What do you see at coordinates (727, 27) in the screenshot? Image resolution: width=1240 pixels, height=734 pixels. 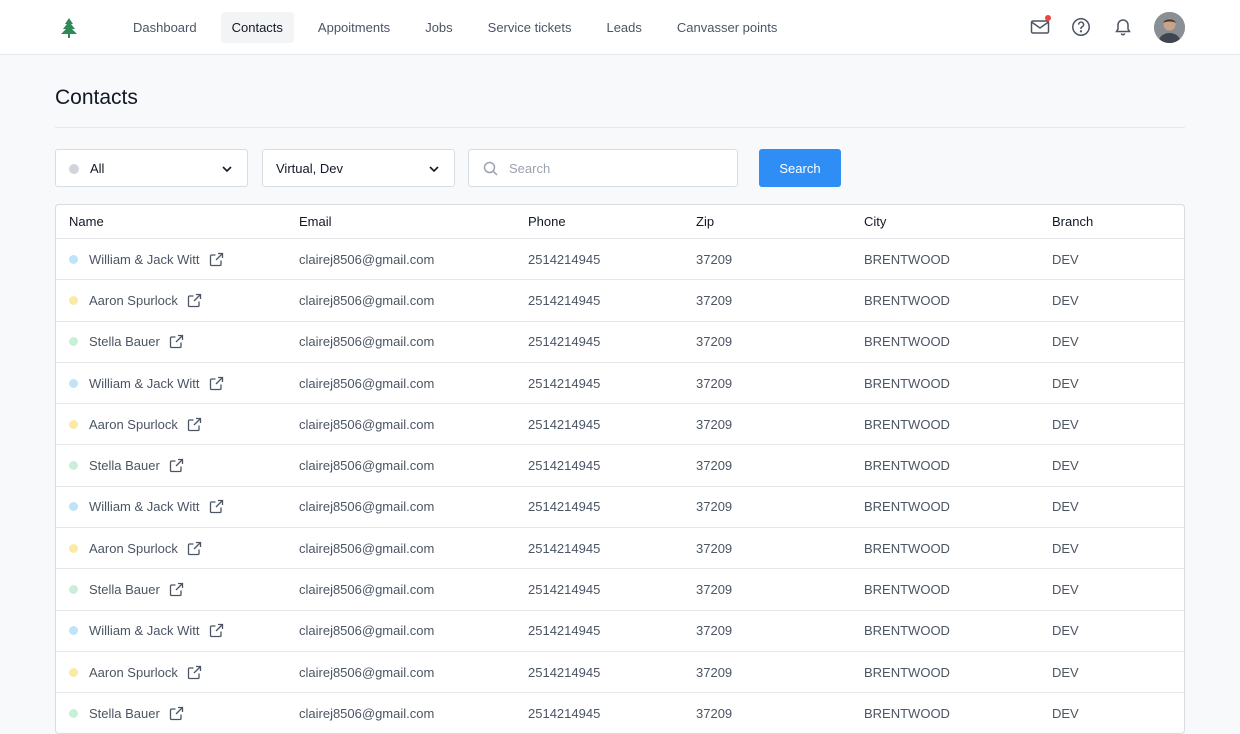 I see `nav-item-canvasser-points: Canvasser points` at bounding box center [727, 27].